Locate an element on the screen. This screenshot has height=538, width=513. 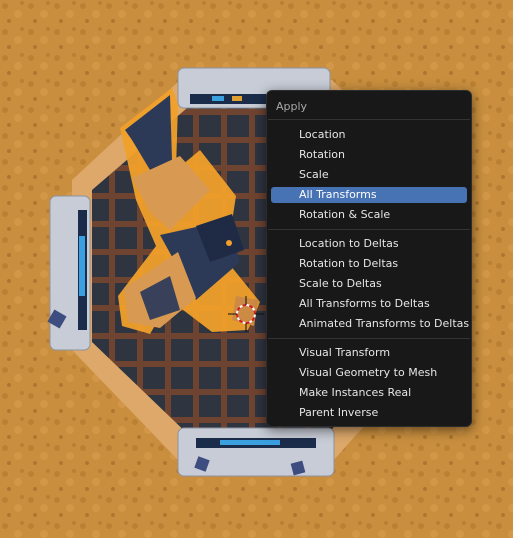
menu-item-label: All Transforms is located at coordinates (338, 194).